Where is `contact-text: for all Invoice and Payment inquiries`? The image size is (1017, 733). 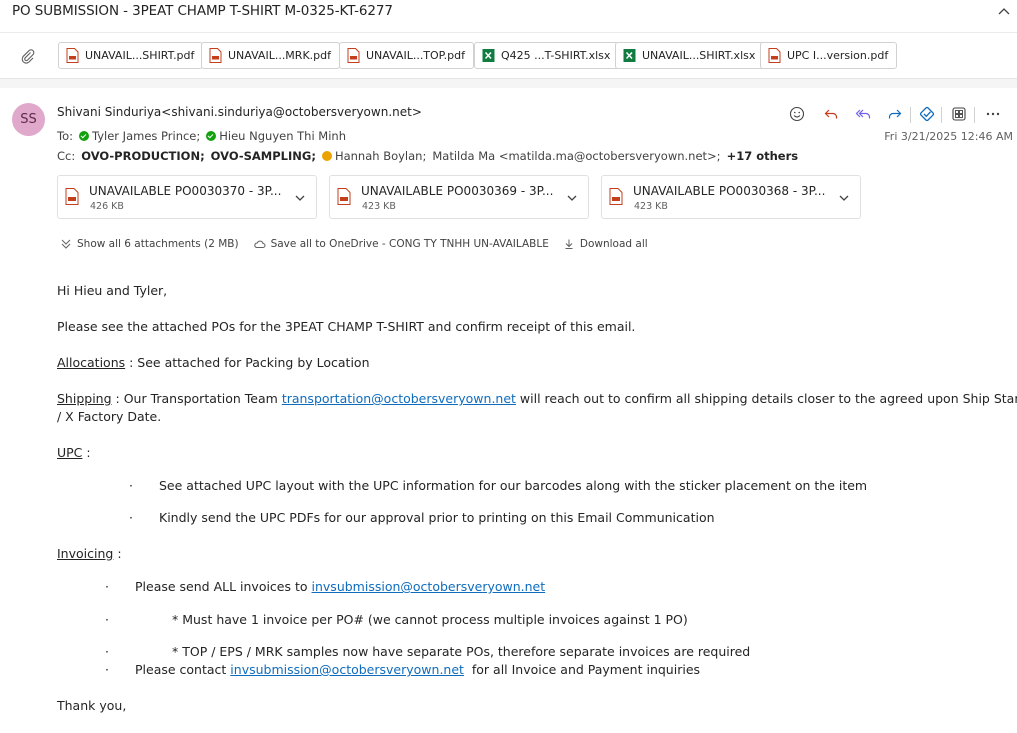 contact-text: for all Invoice and Payment inquiries is located at coordinates (582, 669).